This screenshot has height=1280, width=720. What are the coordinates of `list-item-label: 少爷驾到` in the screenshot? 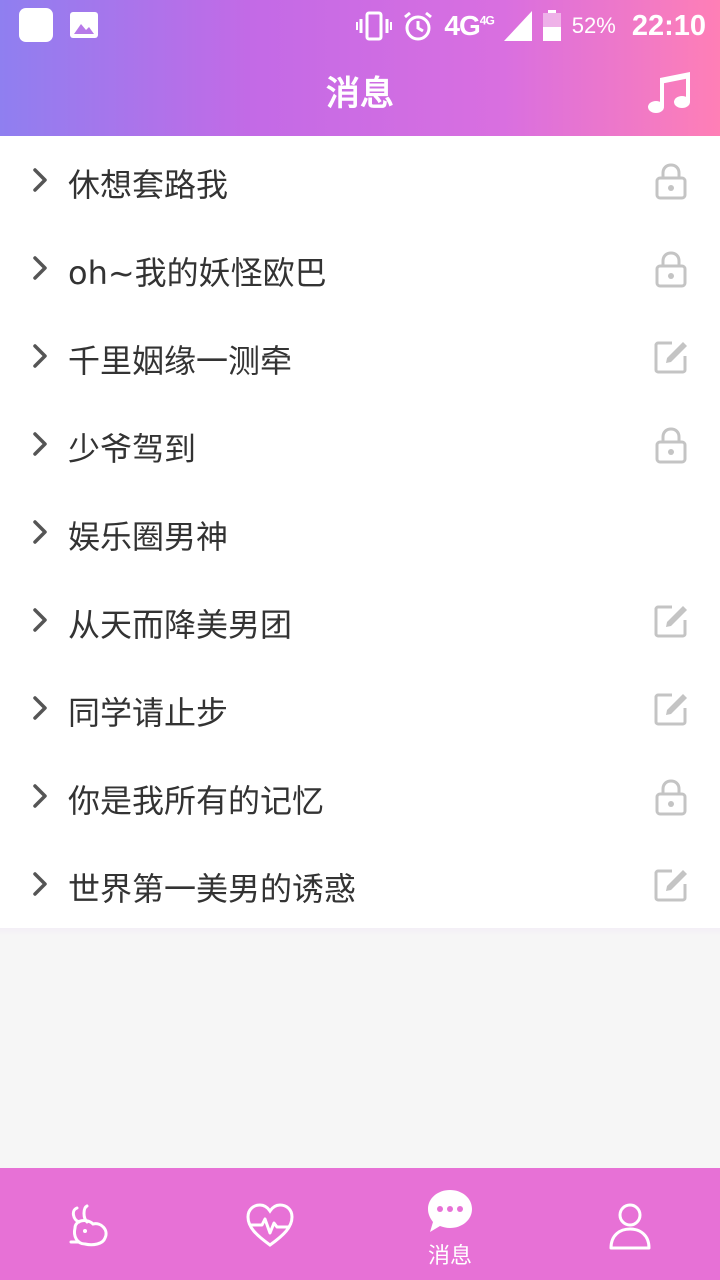 It's located at (132, 449).